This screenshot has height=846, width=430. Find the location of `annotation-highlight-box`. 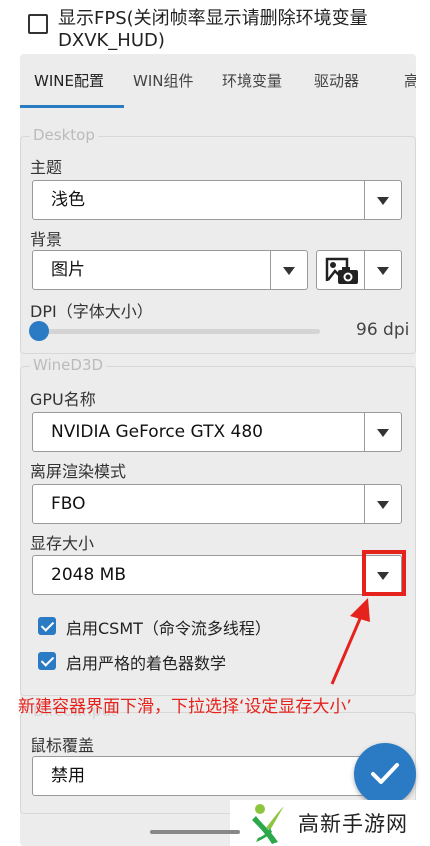

annotation-highlight-box is located at coordinates (384, 573).